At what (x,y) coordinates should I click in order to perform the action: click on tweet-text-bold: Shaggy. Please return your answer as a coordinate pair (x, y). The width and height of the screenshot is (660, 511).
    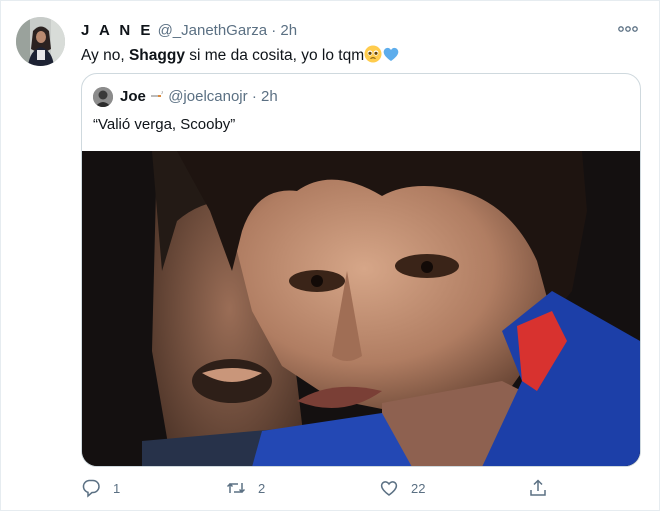
    Looking at the image, I should click on (156, 55).